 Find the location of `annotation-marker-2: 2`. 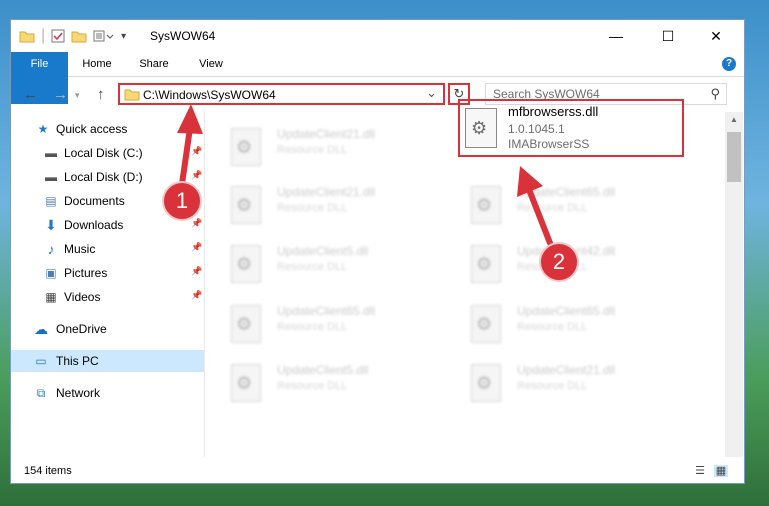

annotation-marker-2: 2 is located at coordinates (559, 262).